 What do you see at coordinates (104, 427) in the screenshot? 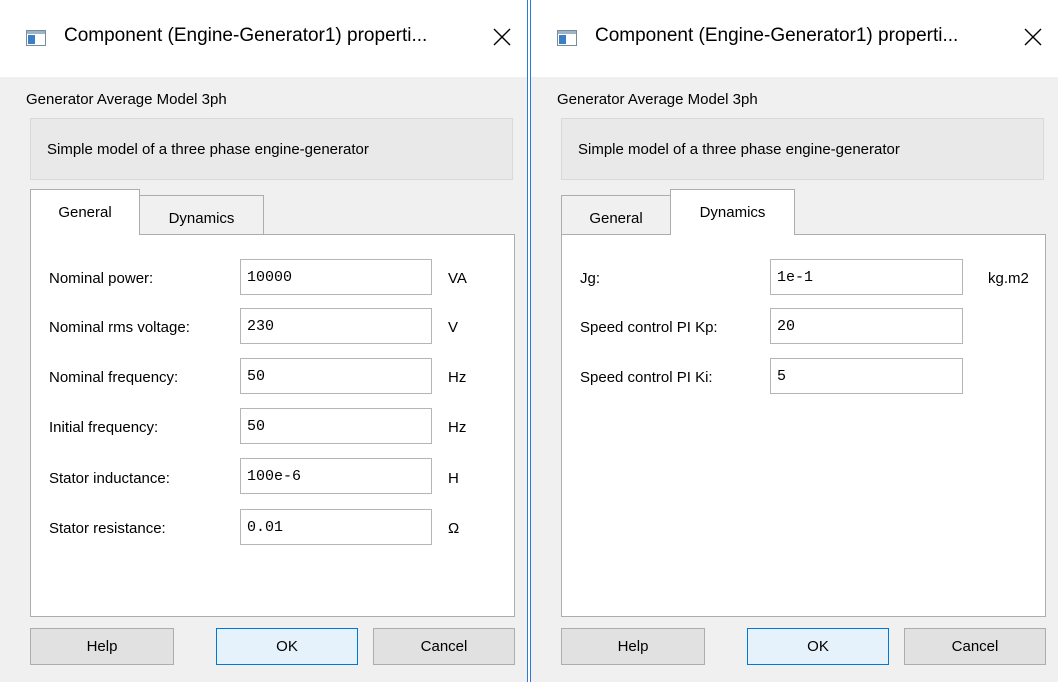
I see `field-label: Initial frequency:` at bounding box center [104, 427].